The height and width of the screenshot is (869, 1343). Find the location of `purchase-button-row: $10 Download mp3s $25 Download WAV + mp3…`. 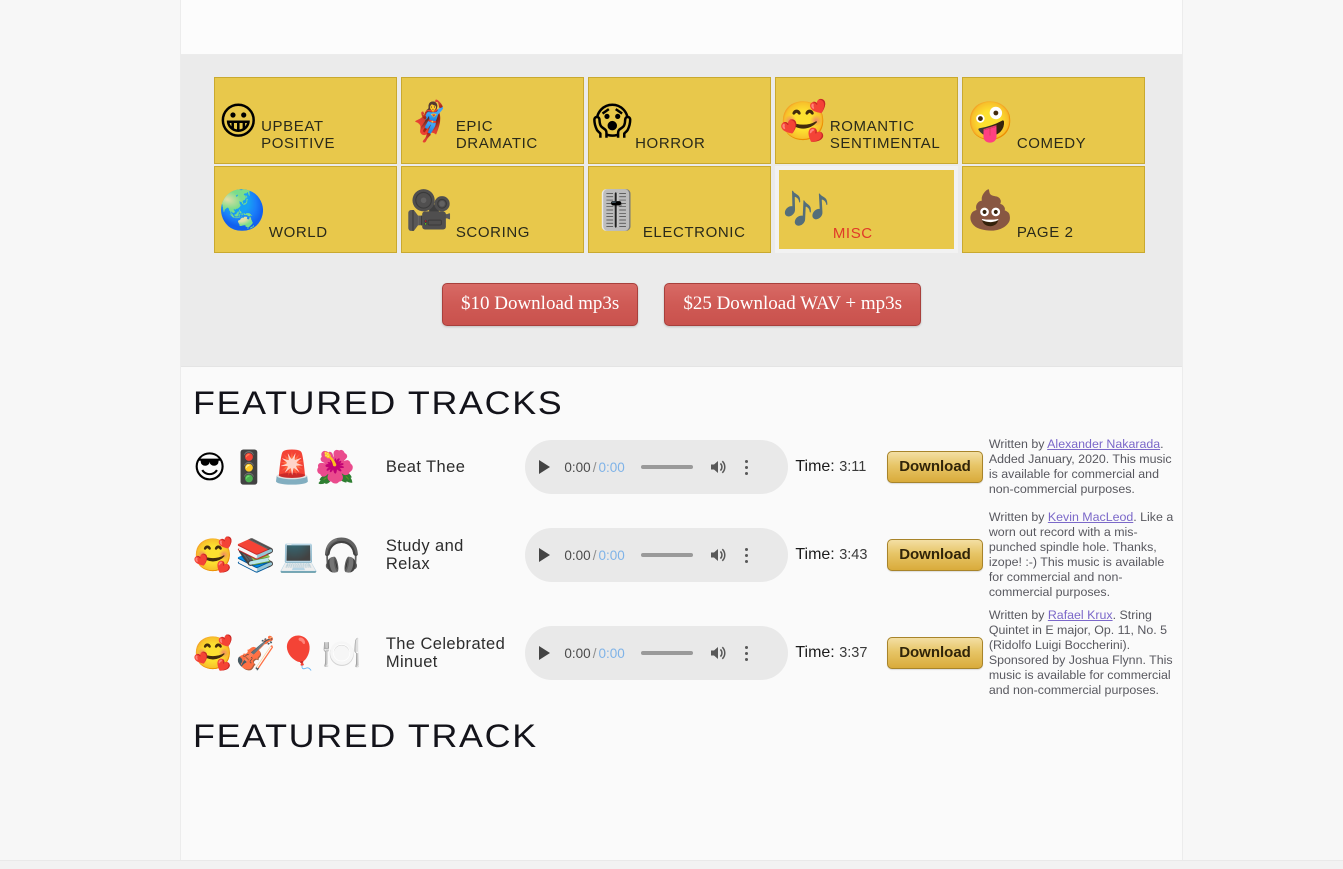

purchase-button-row: $10 Download mp3s $25 Download WAV + mp3… is located at coordinates (681, 304).